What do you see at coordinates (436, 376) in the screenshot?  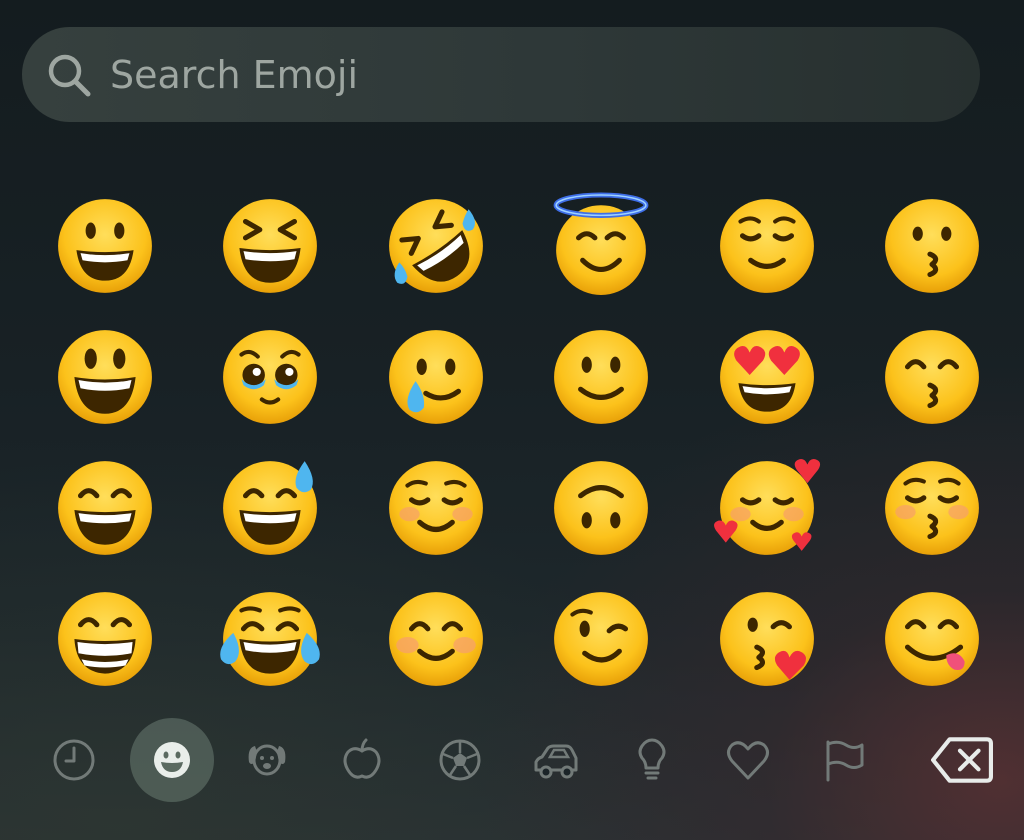 I see `smiling-face-with-tear-emoji` at bounding box center [436, 376].